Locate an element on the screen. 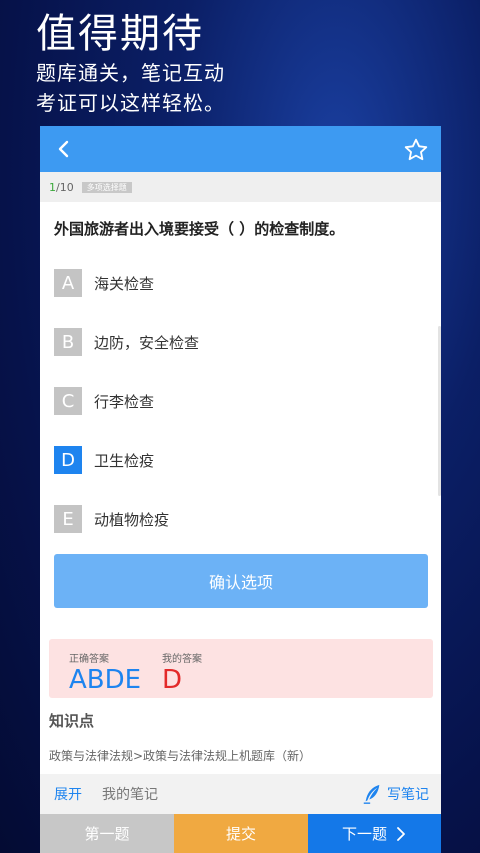 This screenshot has height=853, width=480. promo-headline: 值得期待 is located at coordinates (120, 34).